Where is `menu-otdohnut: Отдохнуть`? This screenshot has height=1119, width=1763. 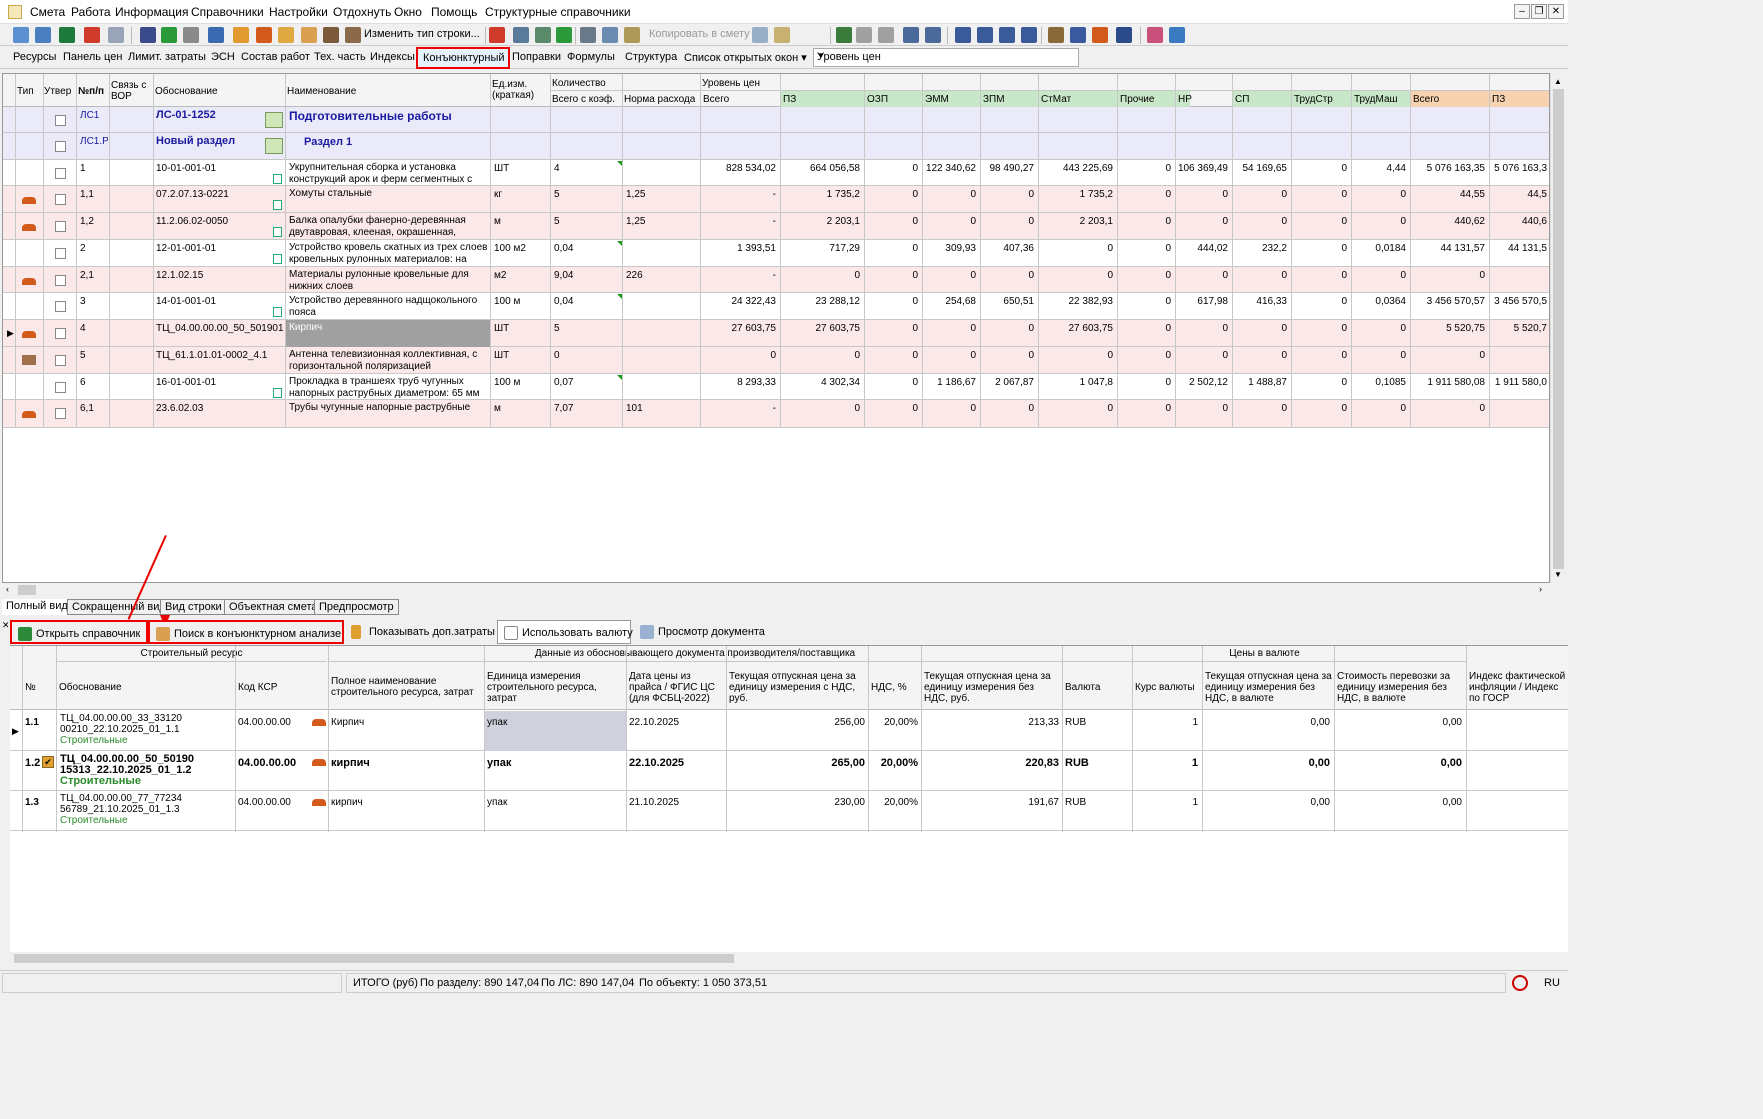
menu-otdohnut: Отдохнуть is located at coordinates (362, 12).